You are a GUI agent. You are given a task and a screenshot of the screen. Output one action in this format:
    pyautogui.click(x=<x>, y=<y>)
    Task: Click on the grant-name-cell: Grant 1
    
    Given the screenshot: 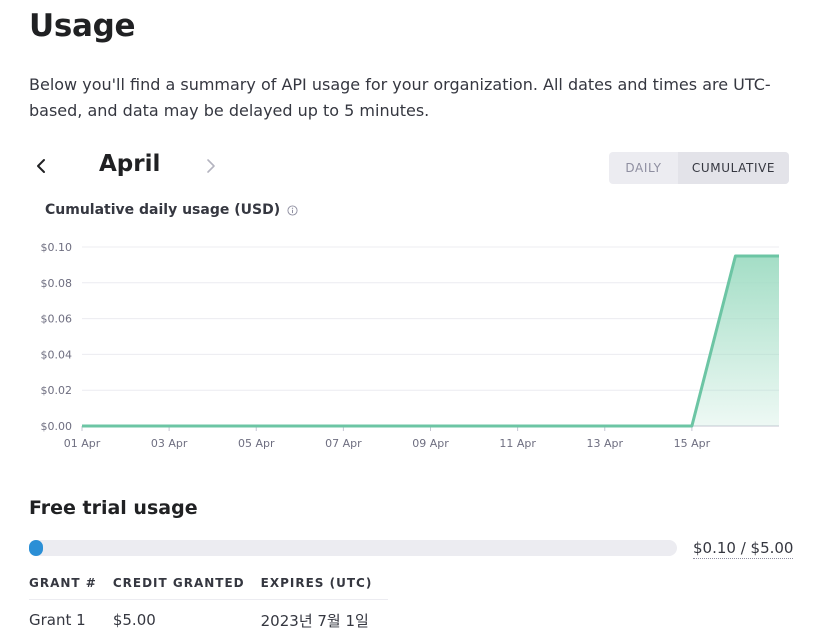 What is the action you would take?
    pyautogui.click(x=57, y=620)
    